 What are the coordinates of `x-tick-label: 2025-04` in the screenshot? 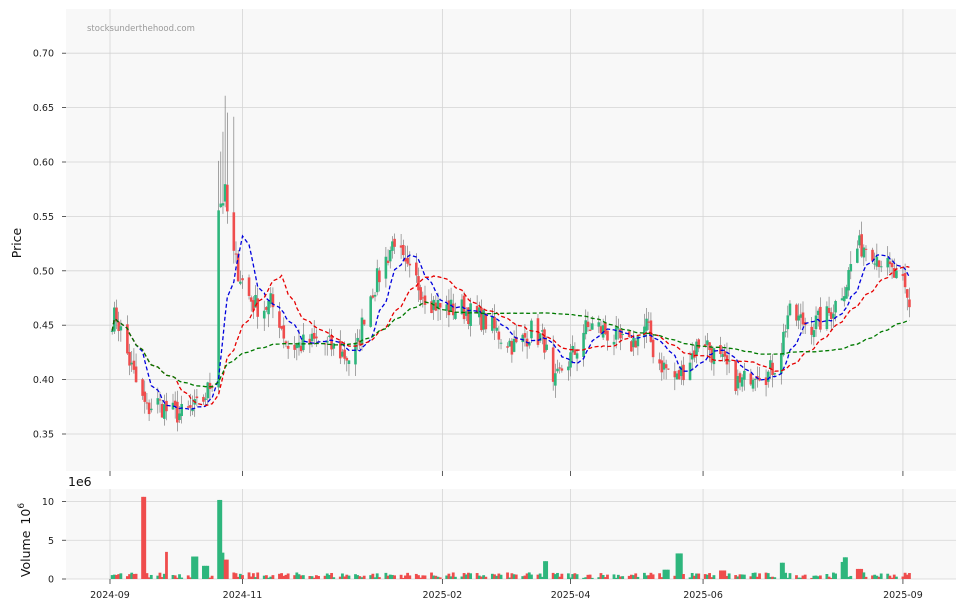 It's located at (571, 595).